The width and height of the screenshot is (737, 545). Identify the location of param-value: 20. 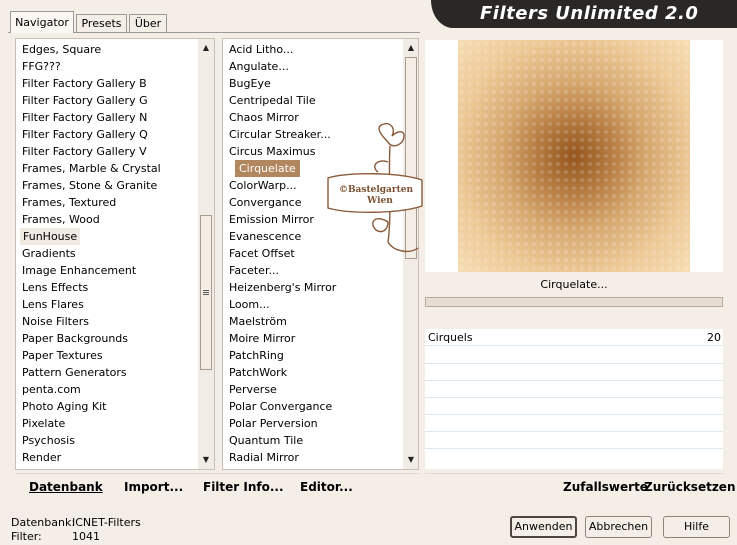
(712, 337).